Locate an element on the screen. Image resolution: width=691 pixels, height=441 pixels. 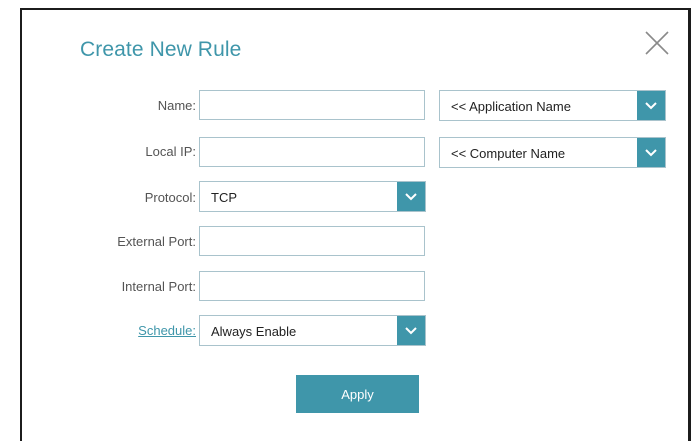
internal-port-label: Internal Port: is located at coordinates (158, 286).